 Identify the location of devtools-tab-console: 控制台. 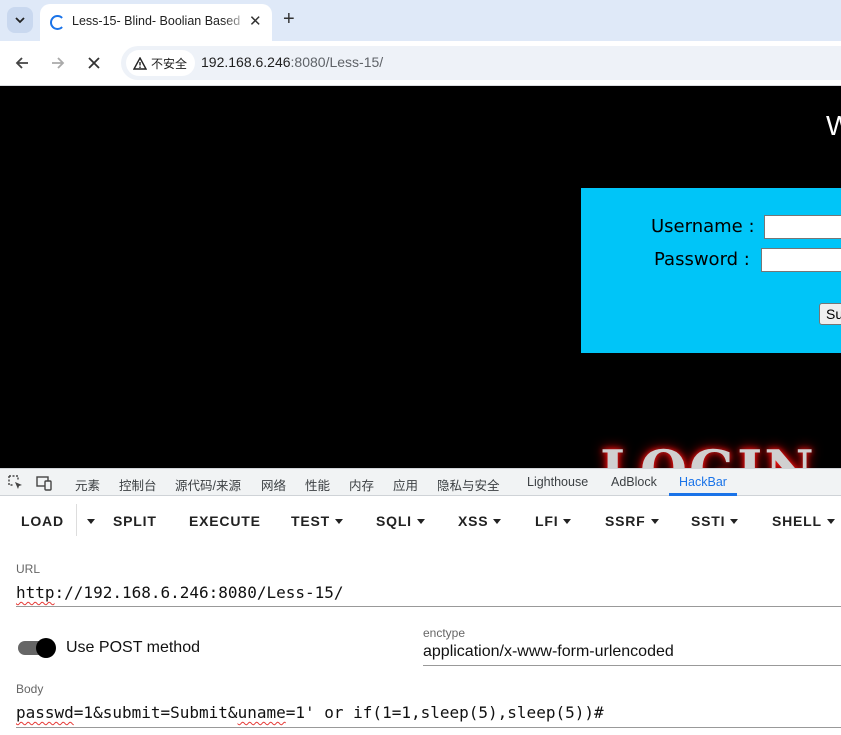
(138, 484).